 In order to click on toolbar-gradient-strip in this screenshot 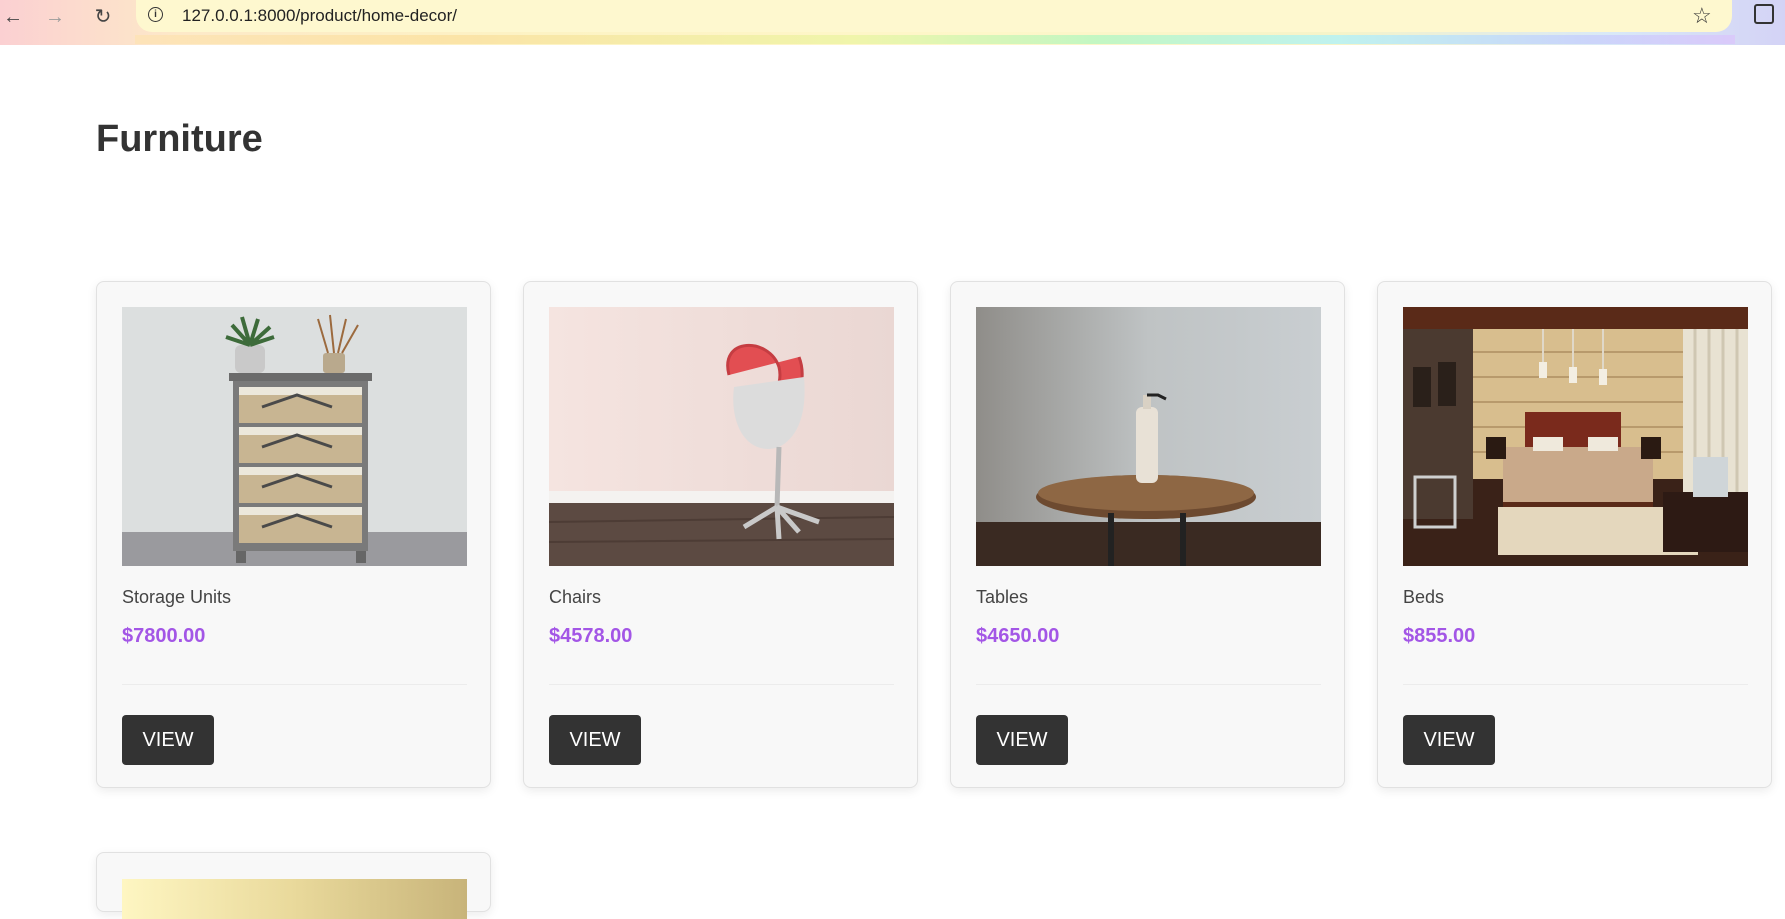, I will do `click(935, 39)`.